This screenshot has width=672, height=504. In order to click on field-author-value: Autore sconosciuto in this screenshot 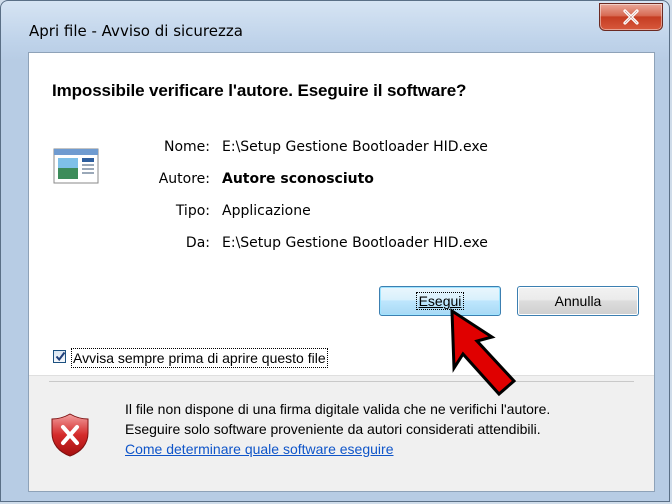, I will do `click(298, 179)`.